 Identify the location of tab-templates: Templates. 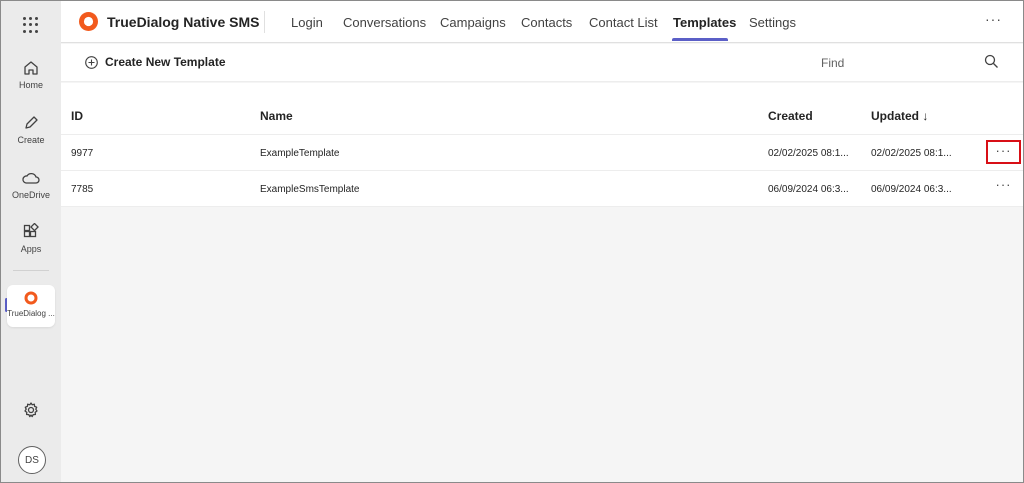
(704, 22).